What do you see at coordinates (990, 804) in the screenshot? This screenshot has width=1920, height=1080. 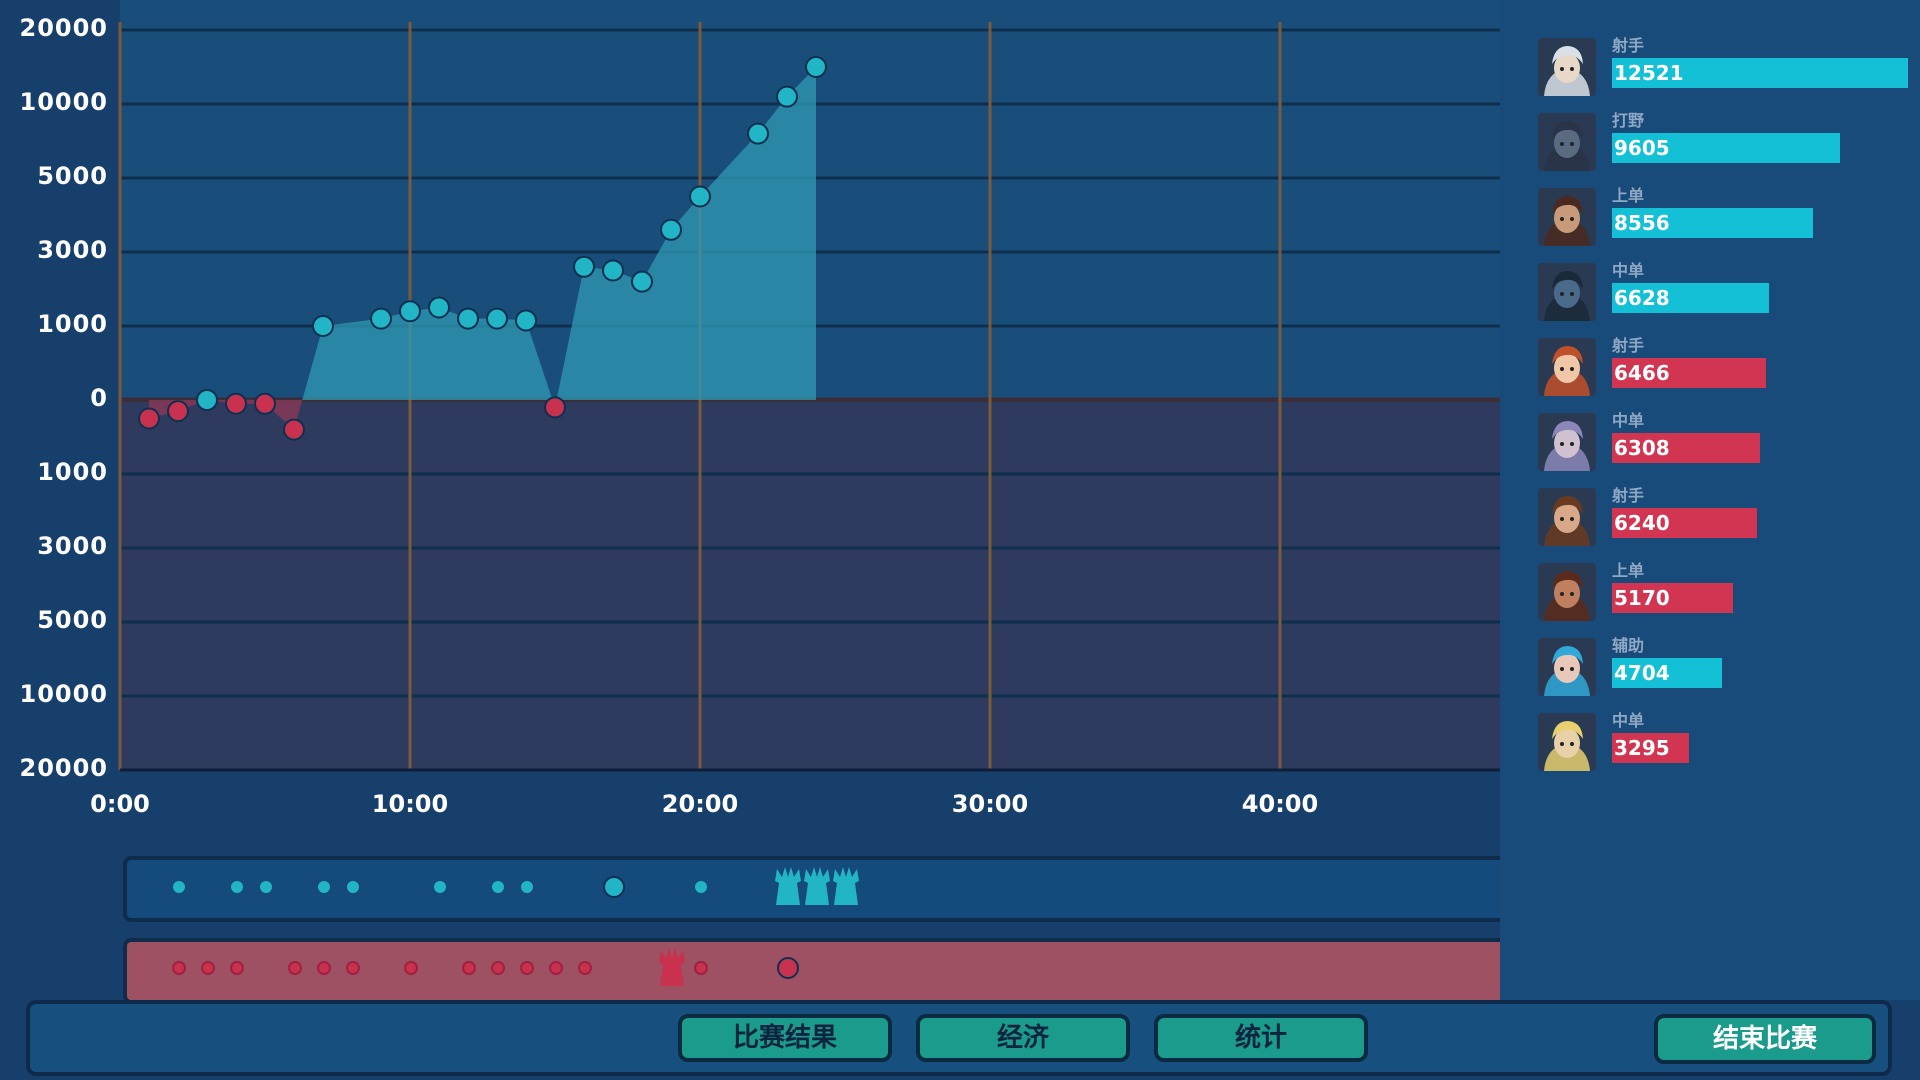 I see `x-tick-label: 30:00` at bounding box center [990, 804].